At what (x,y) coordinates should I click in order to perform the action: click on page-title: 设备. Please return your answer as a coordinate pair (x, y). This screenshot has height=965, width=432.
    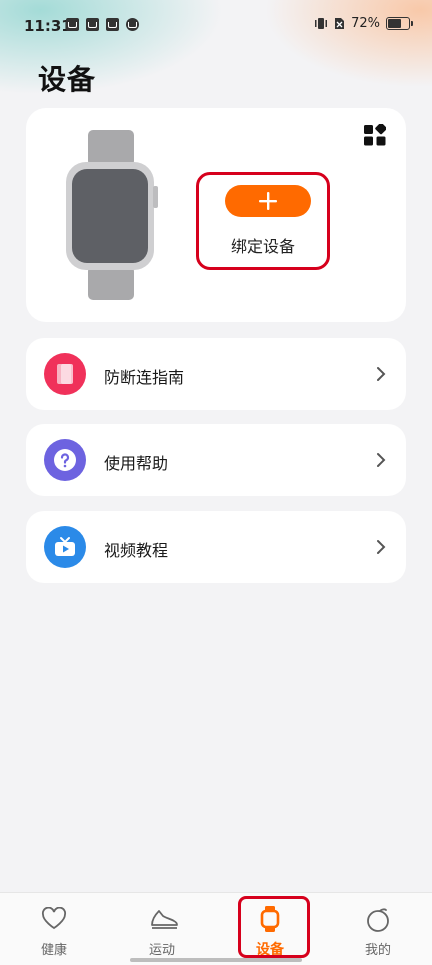
    Looking at the image, I should click on (67, 79).